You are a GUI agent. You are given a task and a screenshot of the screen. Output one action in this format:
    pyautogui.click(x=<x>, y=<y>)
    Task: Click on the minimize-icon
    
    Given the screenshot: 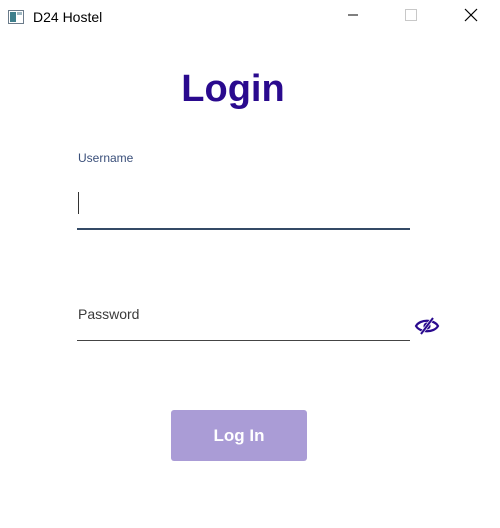 What is the action you would take?
    pyautogui.click(x=353, y=17)
    